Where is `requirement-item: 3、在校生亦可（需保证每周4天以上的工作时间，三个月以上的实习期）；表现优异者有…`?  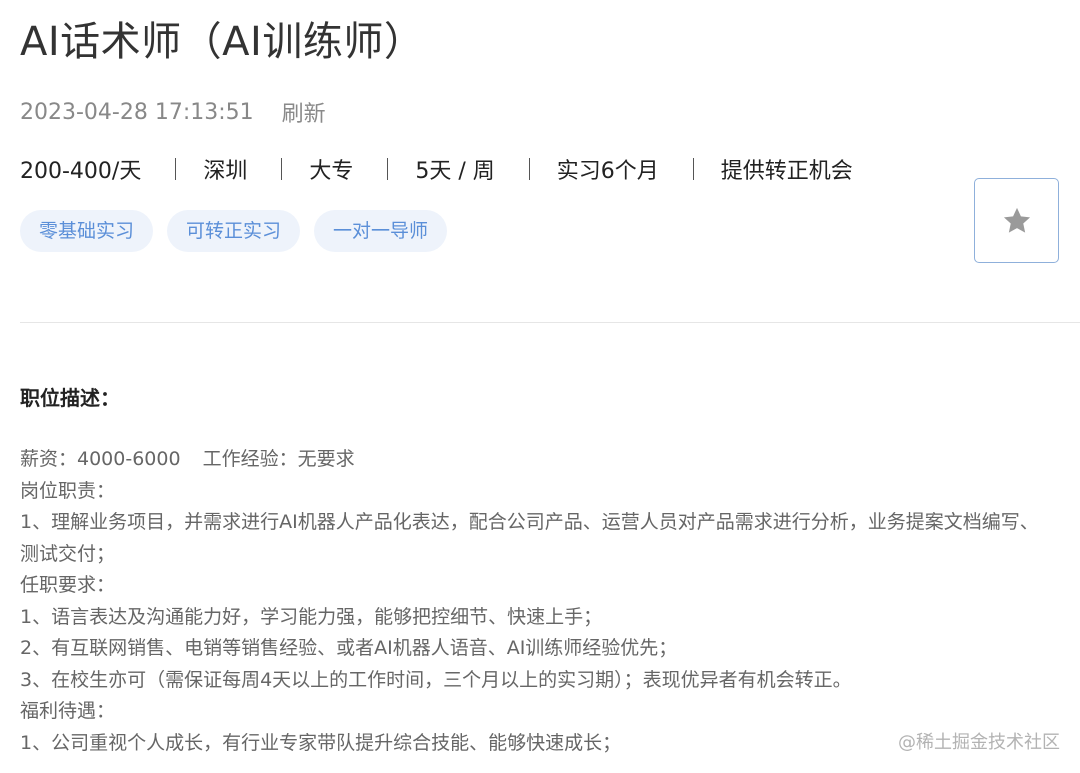
requirement-item: 3、在校生亦可（需保证每周4天以上的工作时间，三个月以上的实习期）；表现优异者有… is located at coordinates (436, 679).